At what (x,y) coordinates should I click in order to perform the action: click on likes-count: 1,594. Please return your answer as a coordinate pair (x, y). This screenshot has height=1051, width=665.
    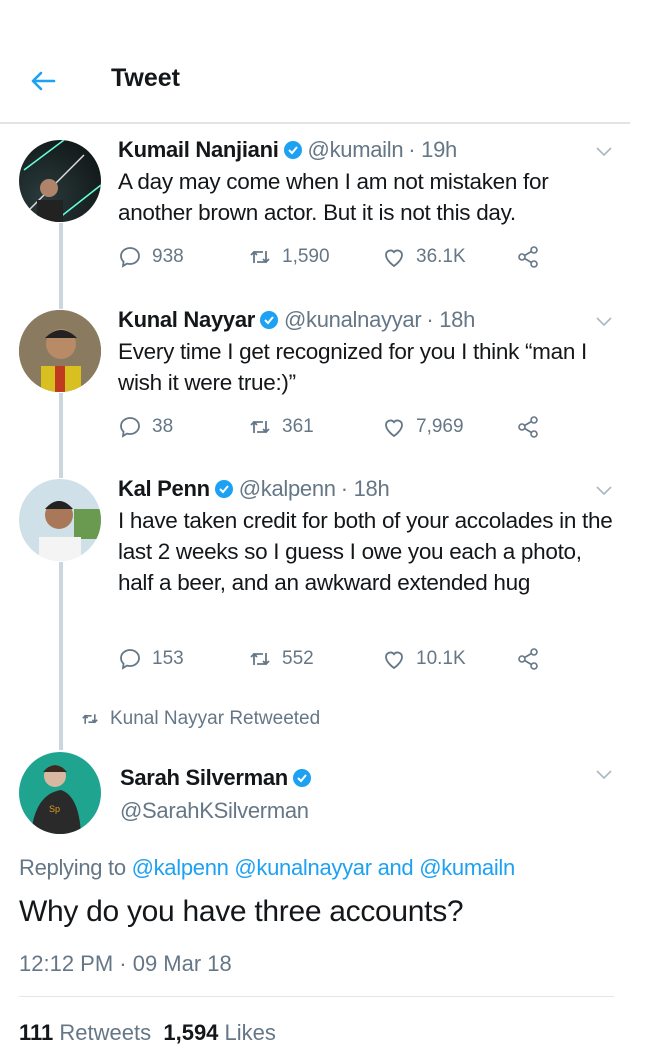
    Looking at the image, I should click on (191, 1032).